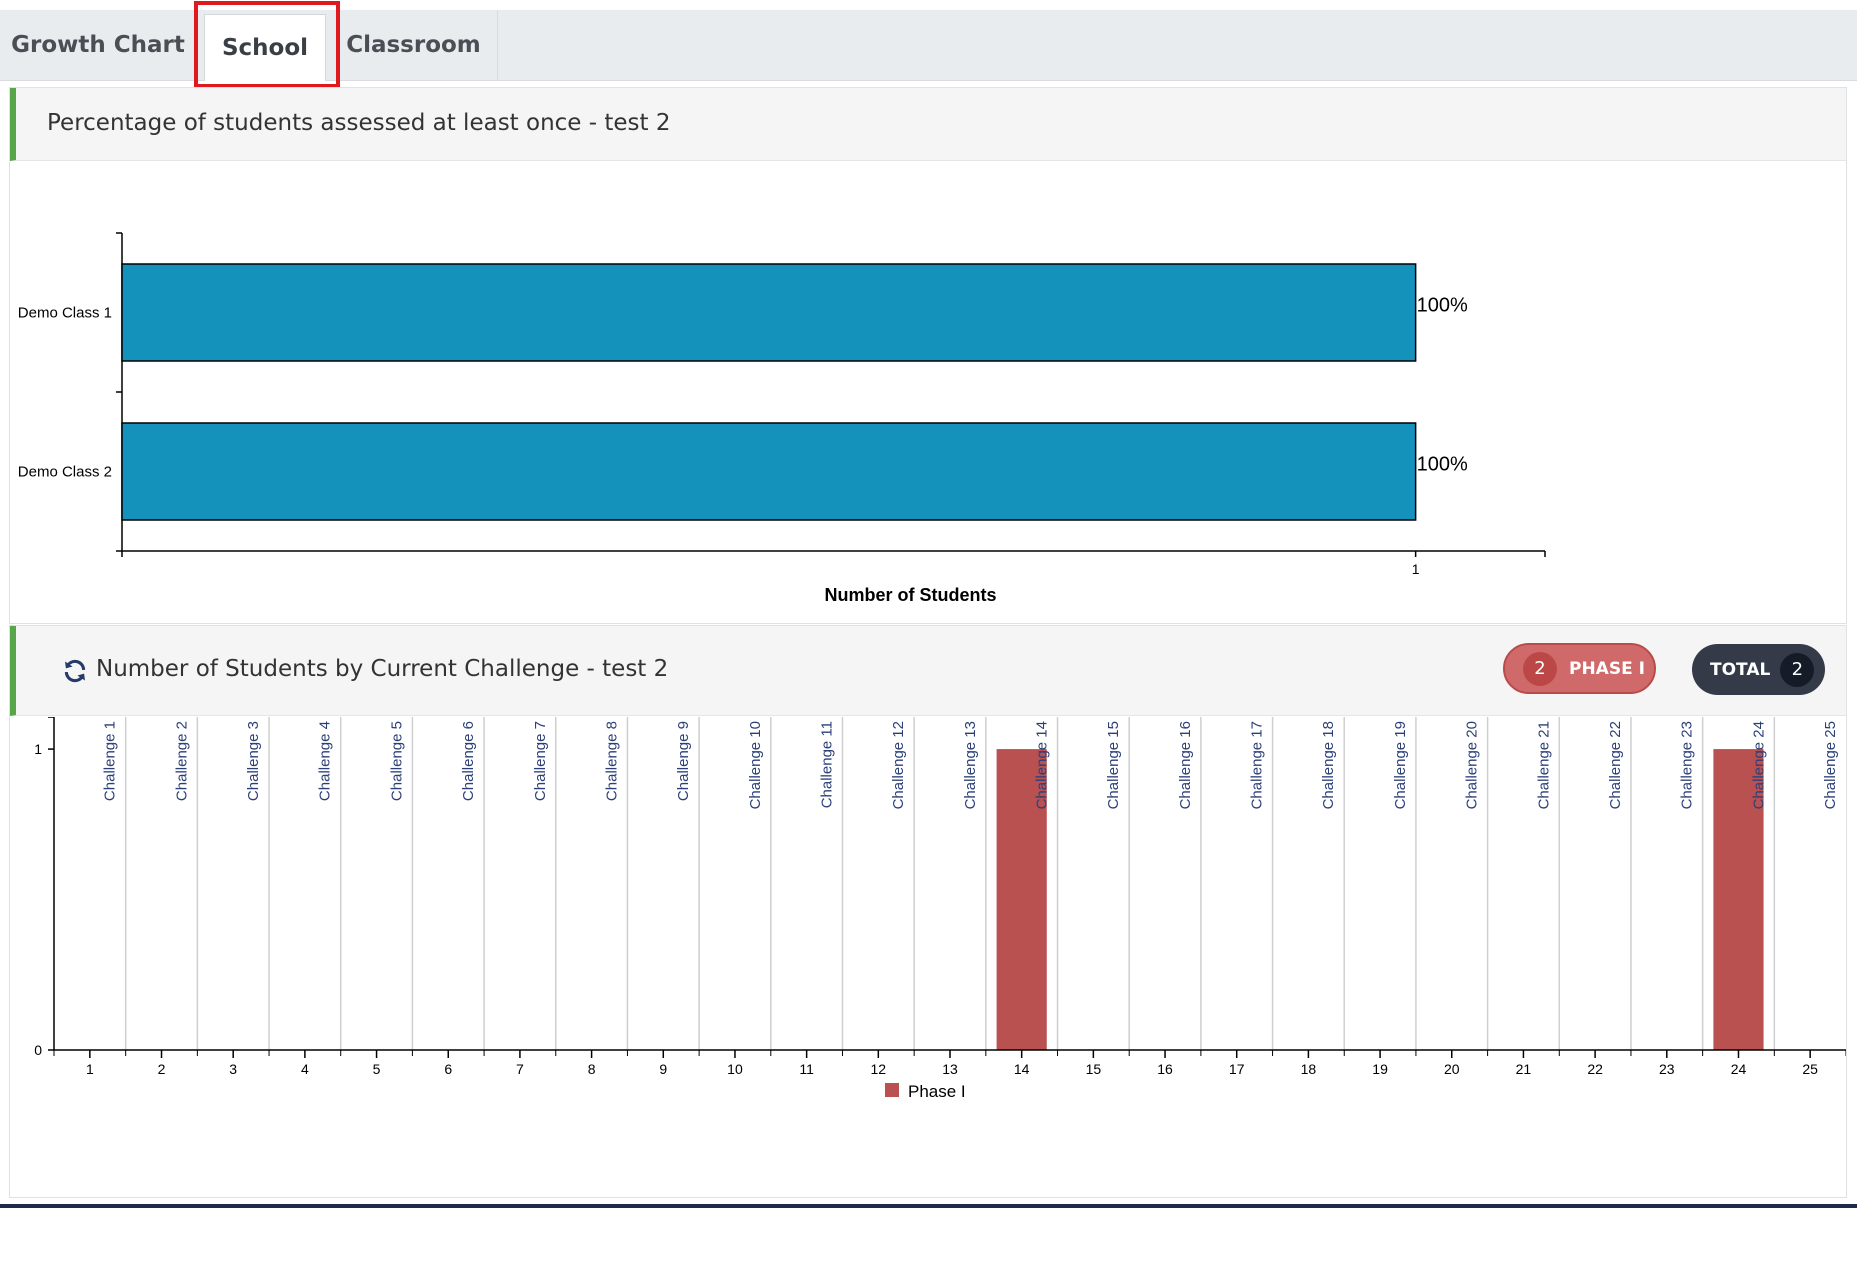 This screenshot has height=1261, width=1857. I want to click on x-tick-label: 2, so click(162, 1069).